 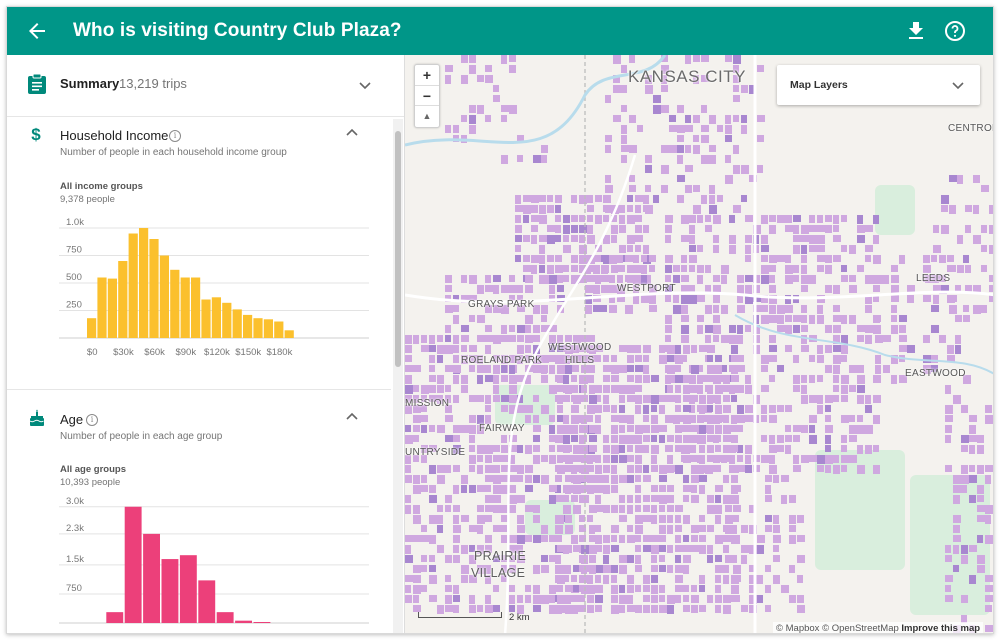 I want to click on arrow-back-icon, so click(x=37, y=31).